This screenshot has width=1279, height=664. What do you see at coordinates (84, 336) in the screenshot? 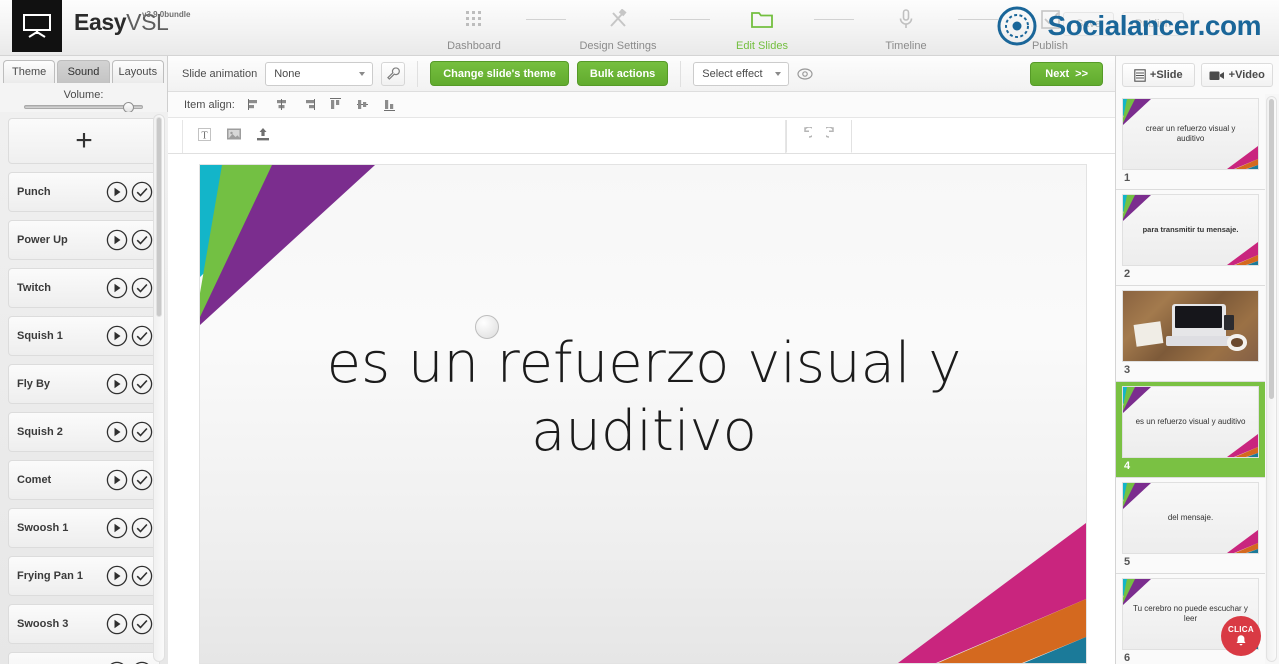
I see `sound-item: Squish 1` at bounding box center [84, 336].